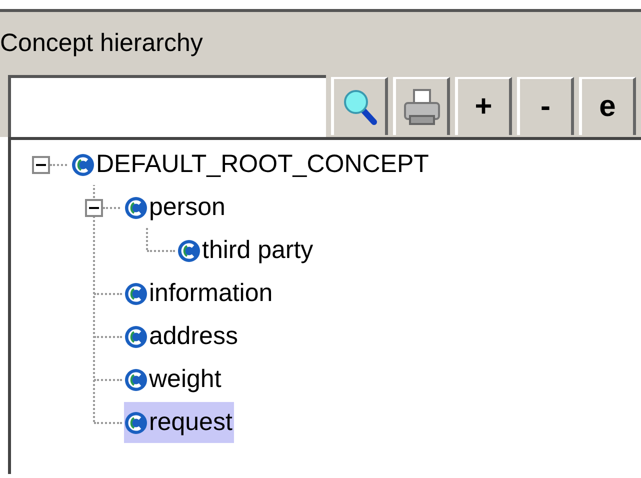 The image size is (641, 478). I want to click on printer-icon, so click(421, 107).